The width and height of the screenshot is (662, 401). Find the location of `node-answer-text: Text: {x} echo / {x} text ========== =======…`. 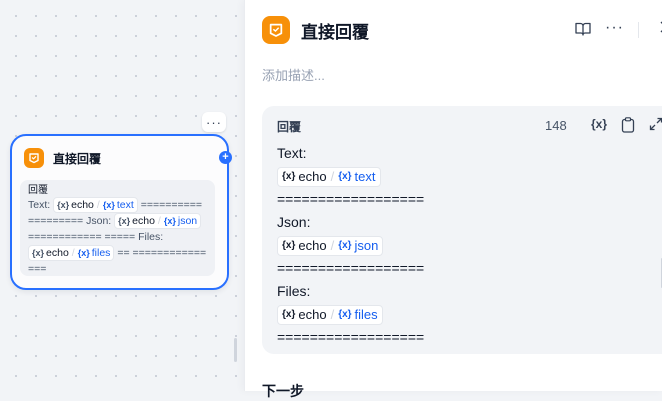

node-answer-text: Text: {x} echo / {x} text ========== =======… is located at coordinates (118, 237).